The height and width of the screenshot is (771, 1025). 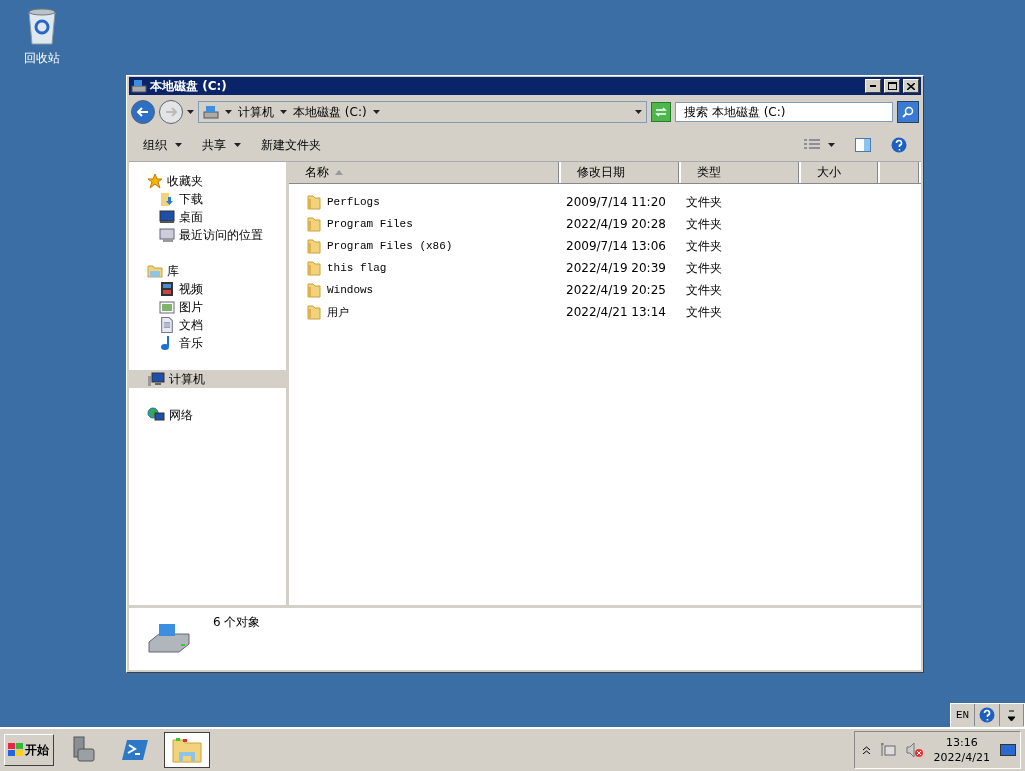 I want to click on file-name: Program Files, so click(x=370, y=224).